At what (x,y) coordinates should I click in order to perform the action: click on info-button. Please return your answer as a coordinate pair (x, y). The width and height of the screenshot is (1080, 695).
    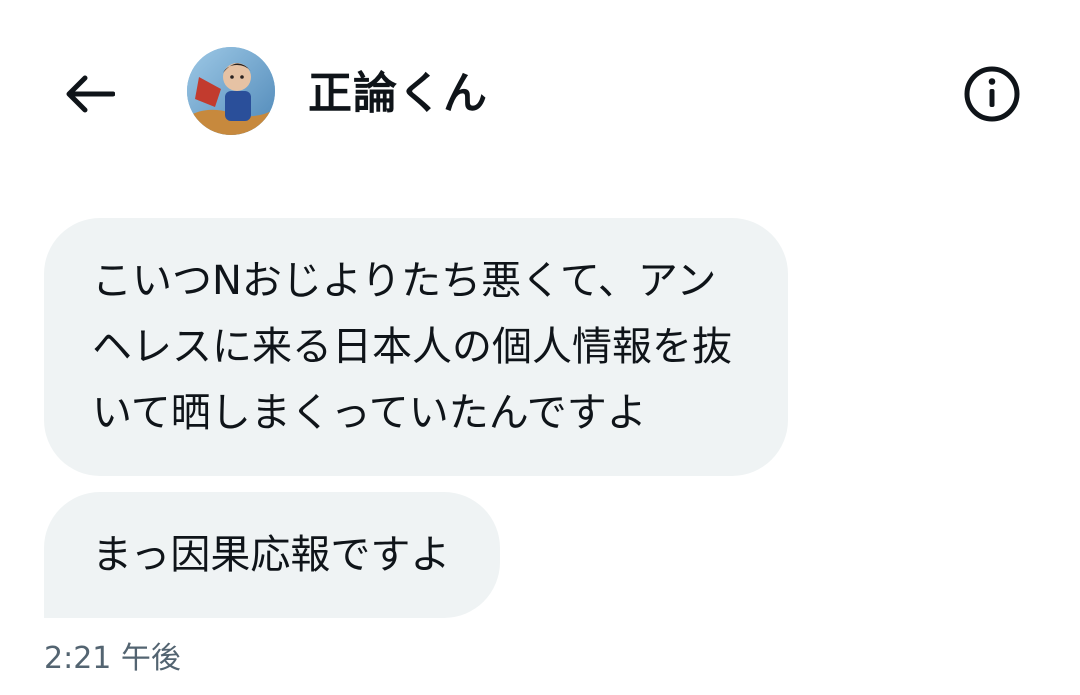
    Looking at the image, I should click on (992, 94).